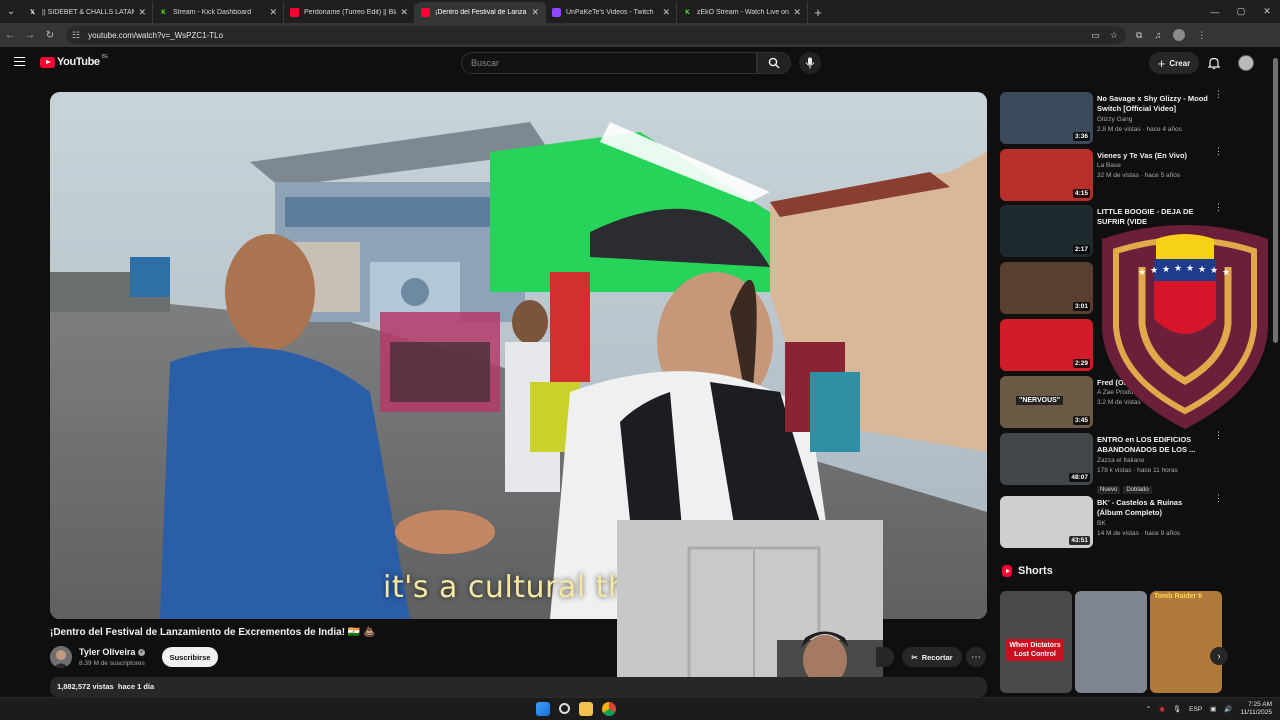 The width and height of the screenshot is (1280, 720). I want to click on wifi-icon: ▣, so click(1213, 709).